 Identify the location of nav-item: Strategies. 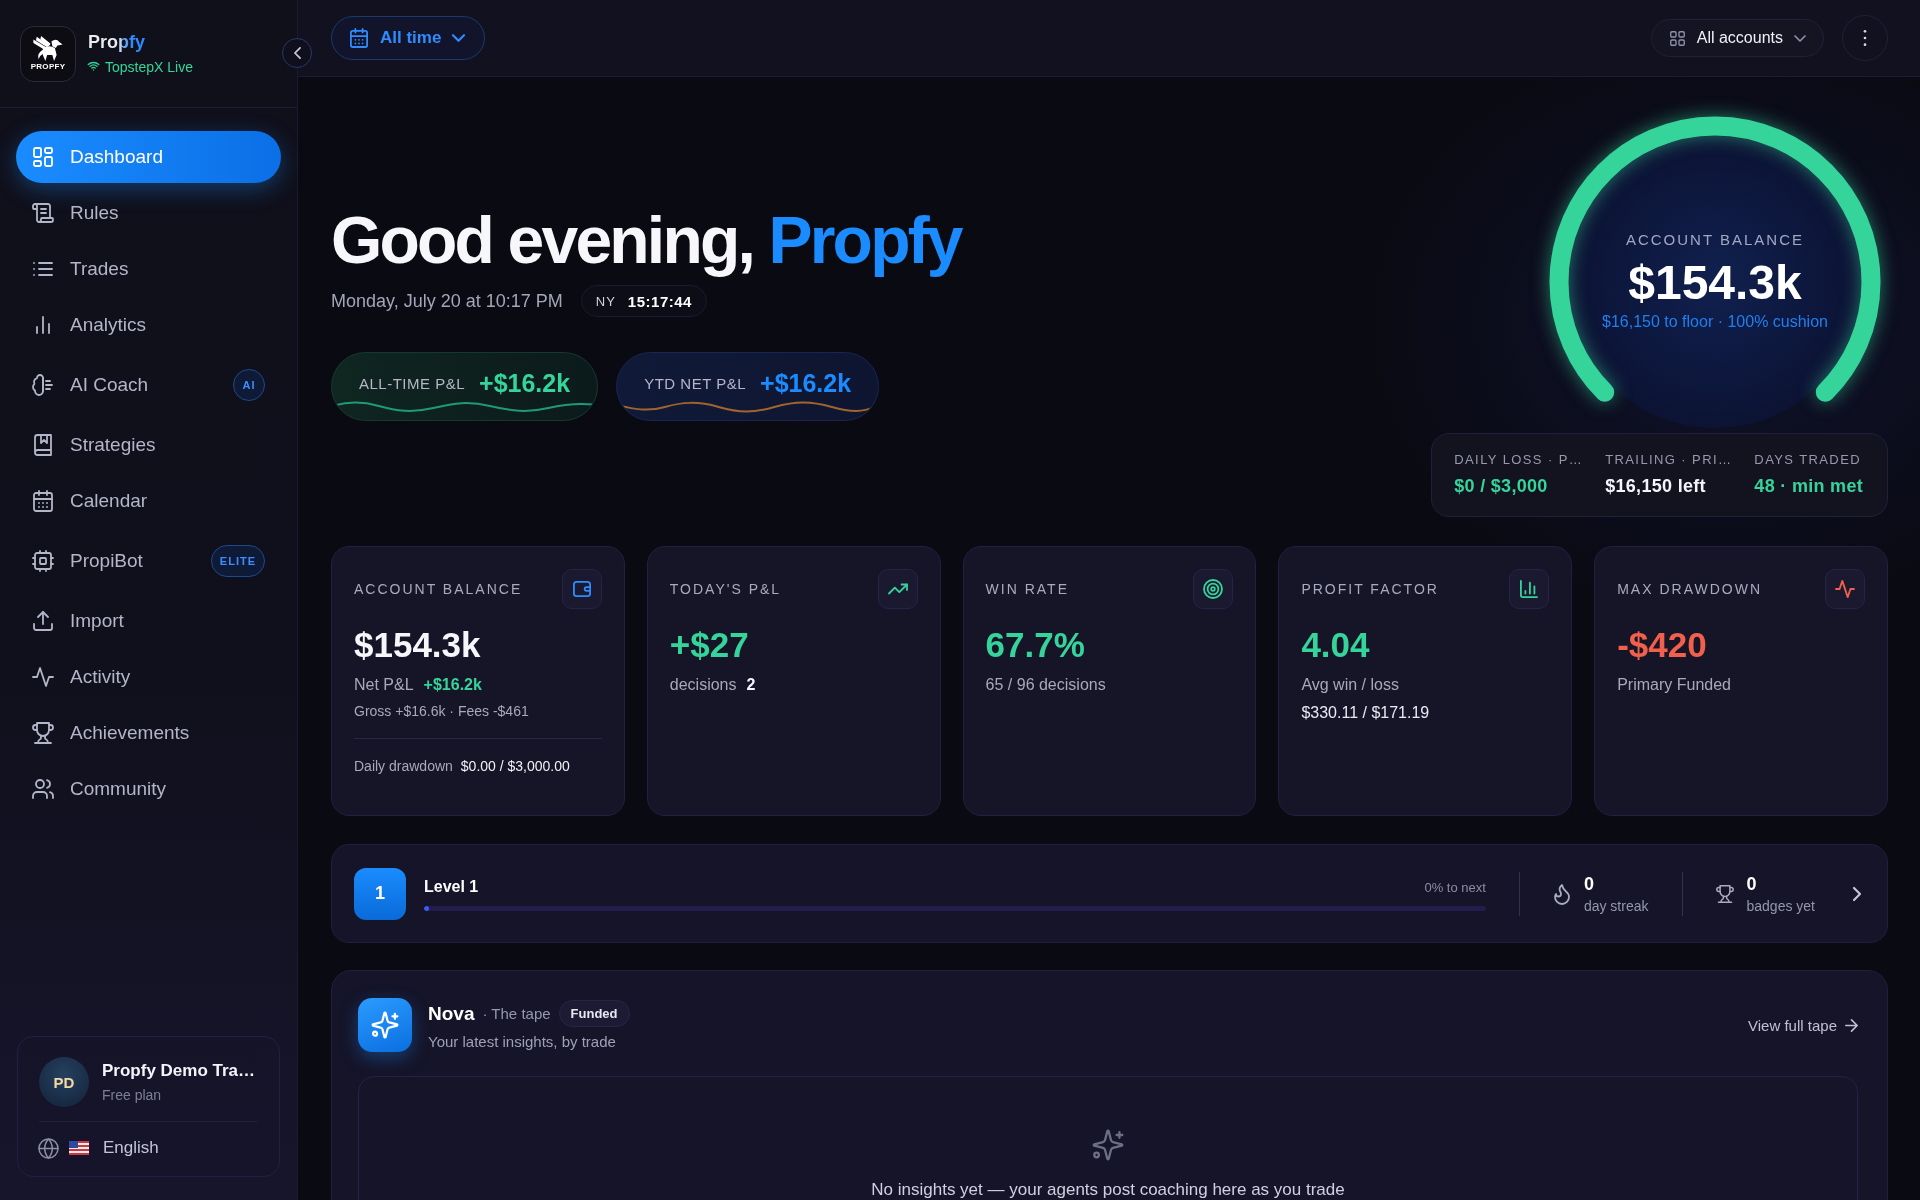
(148, 445).